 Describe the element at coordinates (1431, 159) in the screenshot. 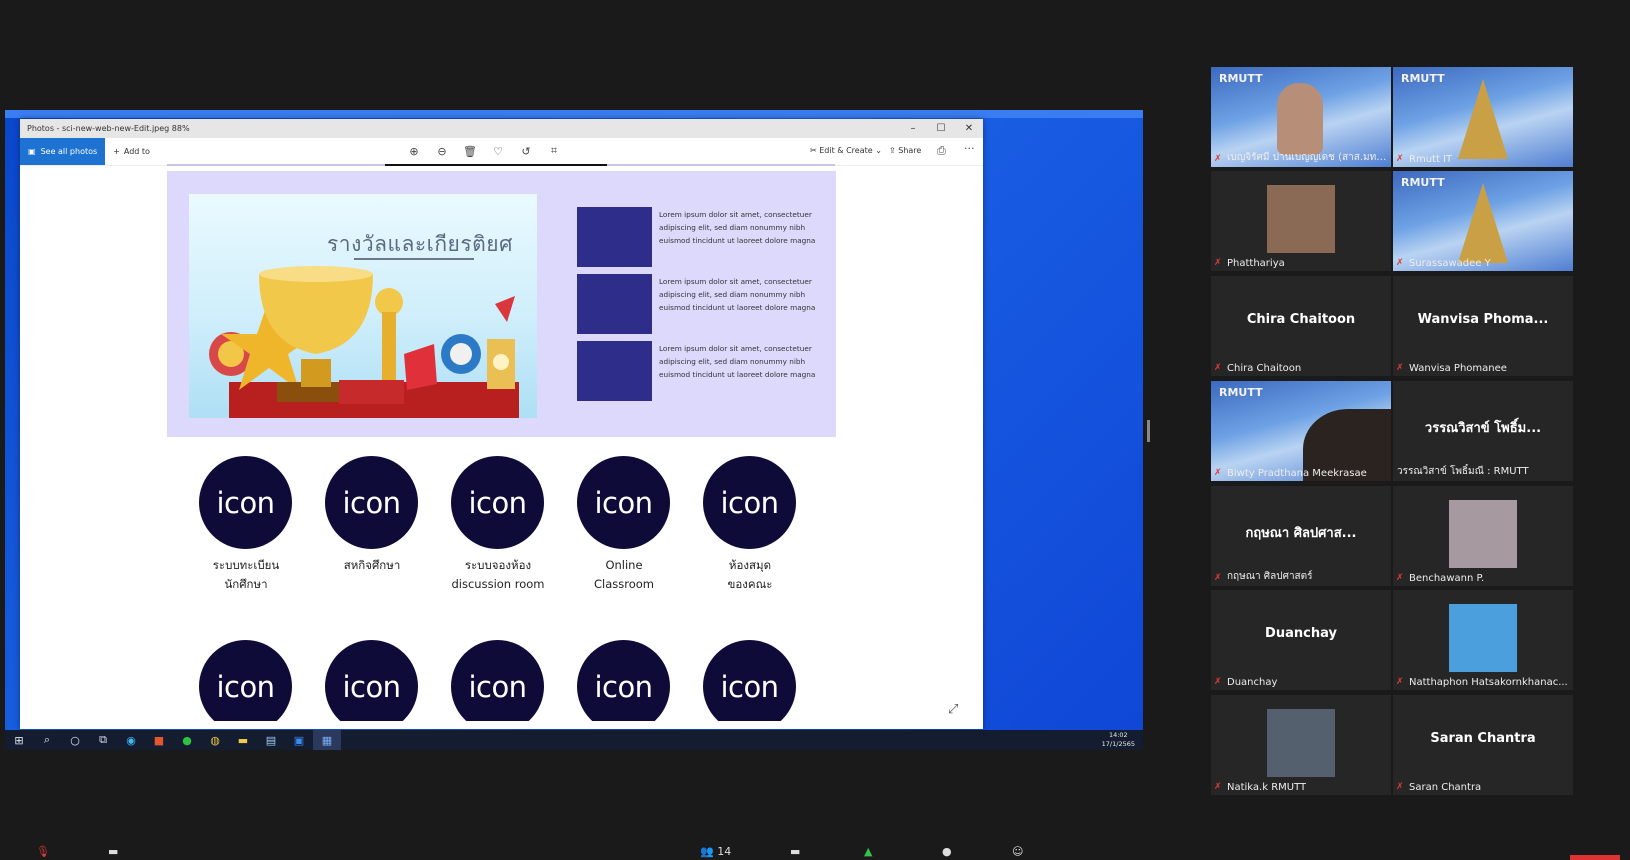

I see `participant-name: Rmutt IT` at that location.